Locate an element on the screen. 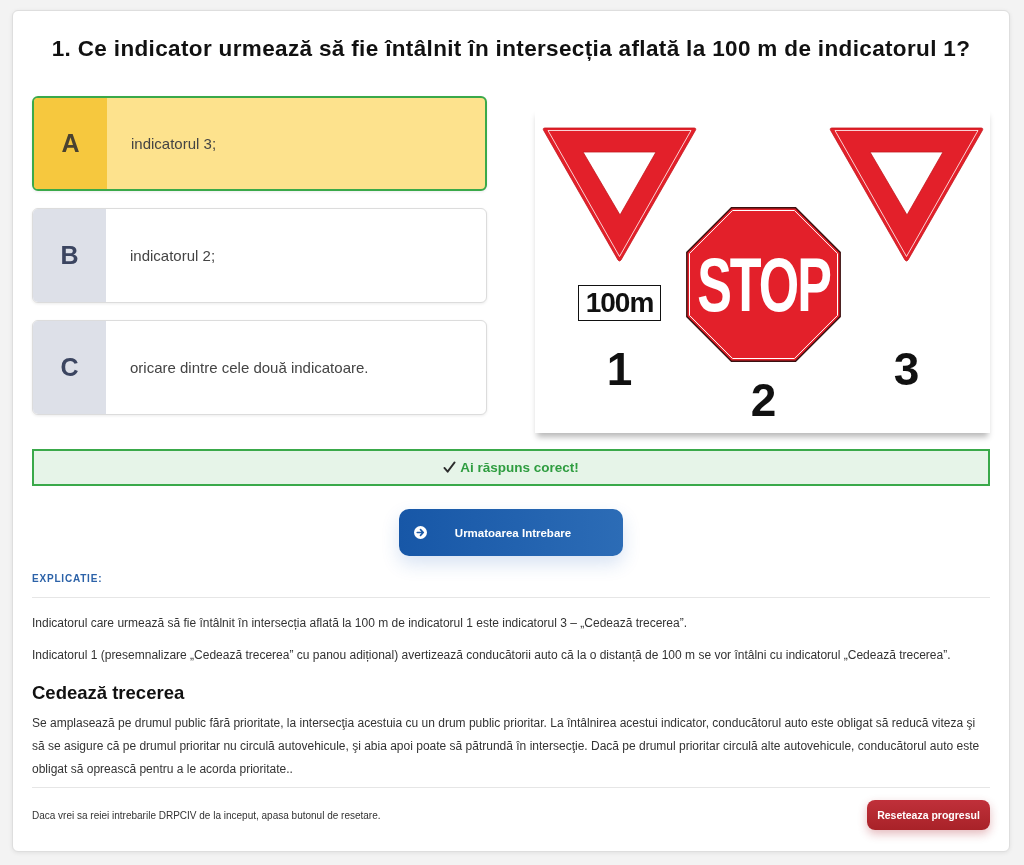  section-heading: Cedează trecerea is located at coordinates (109, 693).